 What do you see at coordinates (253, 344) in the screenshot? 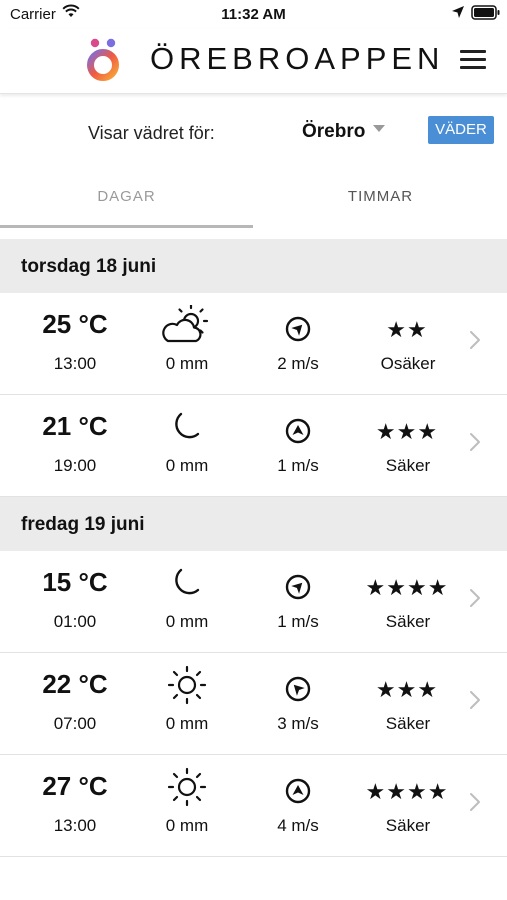
I see `forecast-row: 25 °C 13:00 0 mm 2 m/s ★★ Osäker` at bounding box center [253, 344].